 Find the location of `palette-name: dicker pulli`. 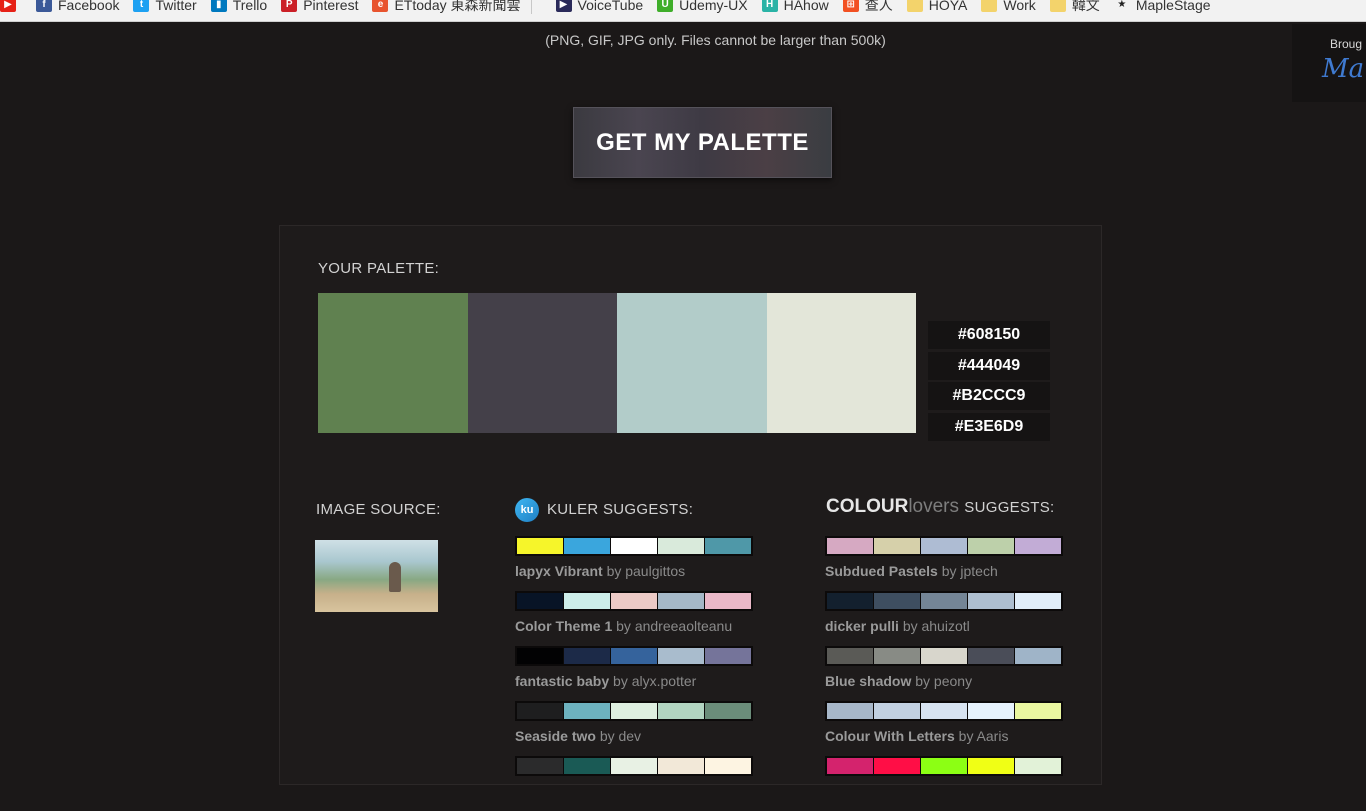

palette-name: dicker pulli is located at coordinates (862, 626).